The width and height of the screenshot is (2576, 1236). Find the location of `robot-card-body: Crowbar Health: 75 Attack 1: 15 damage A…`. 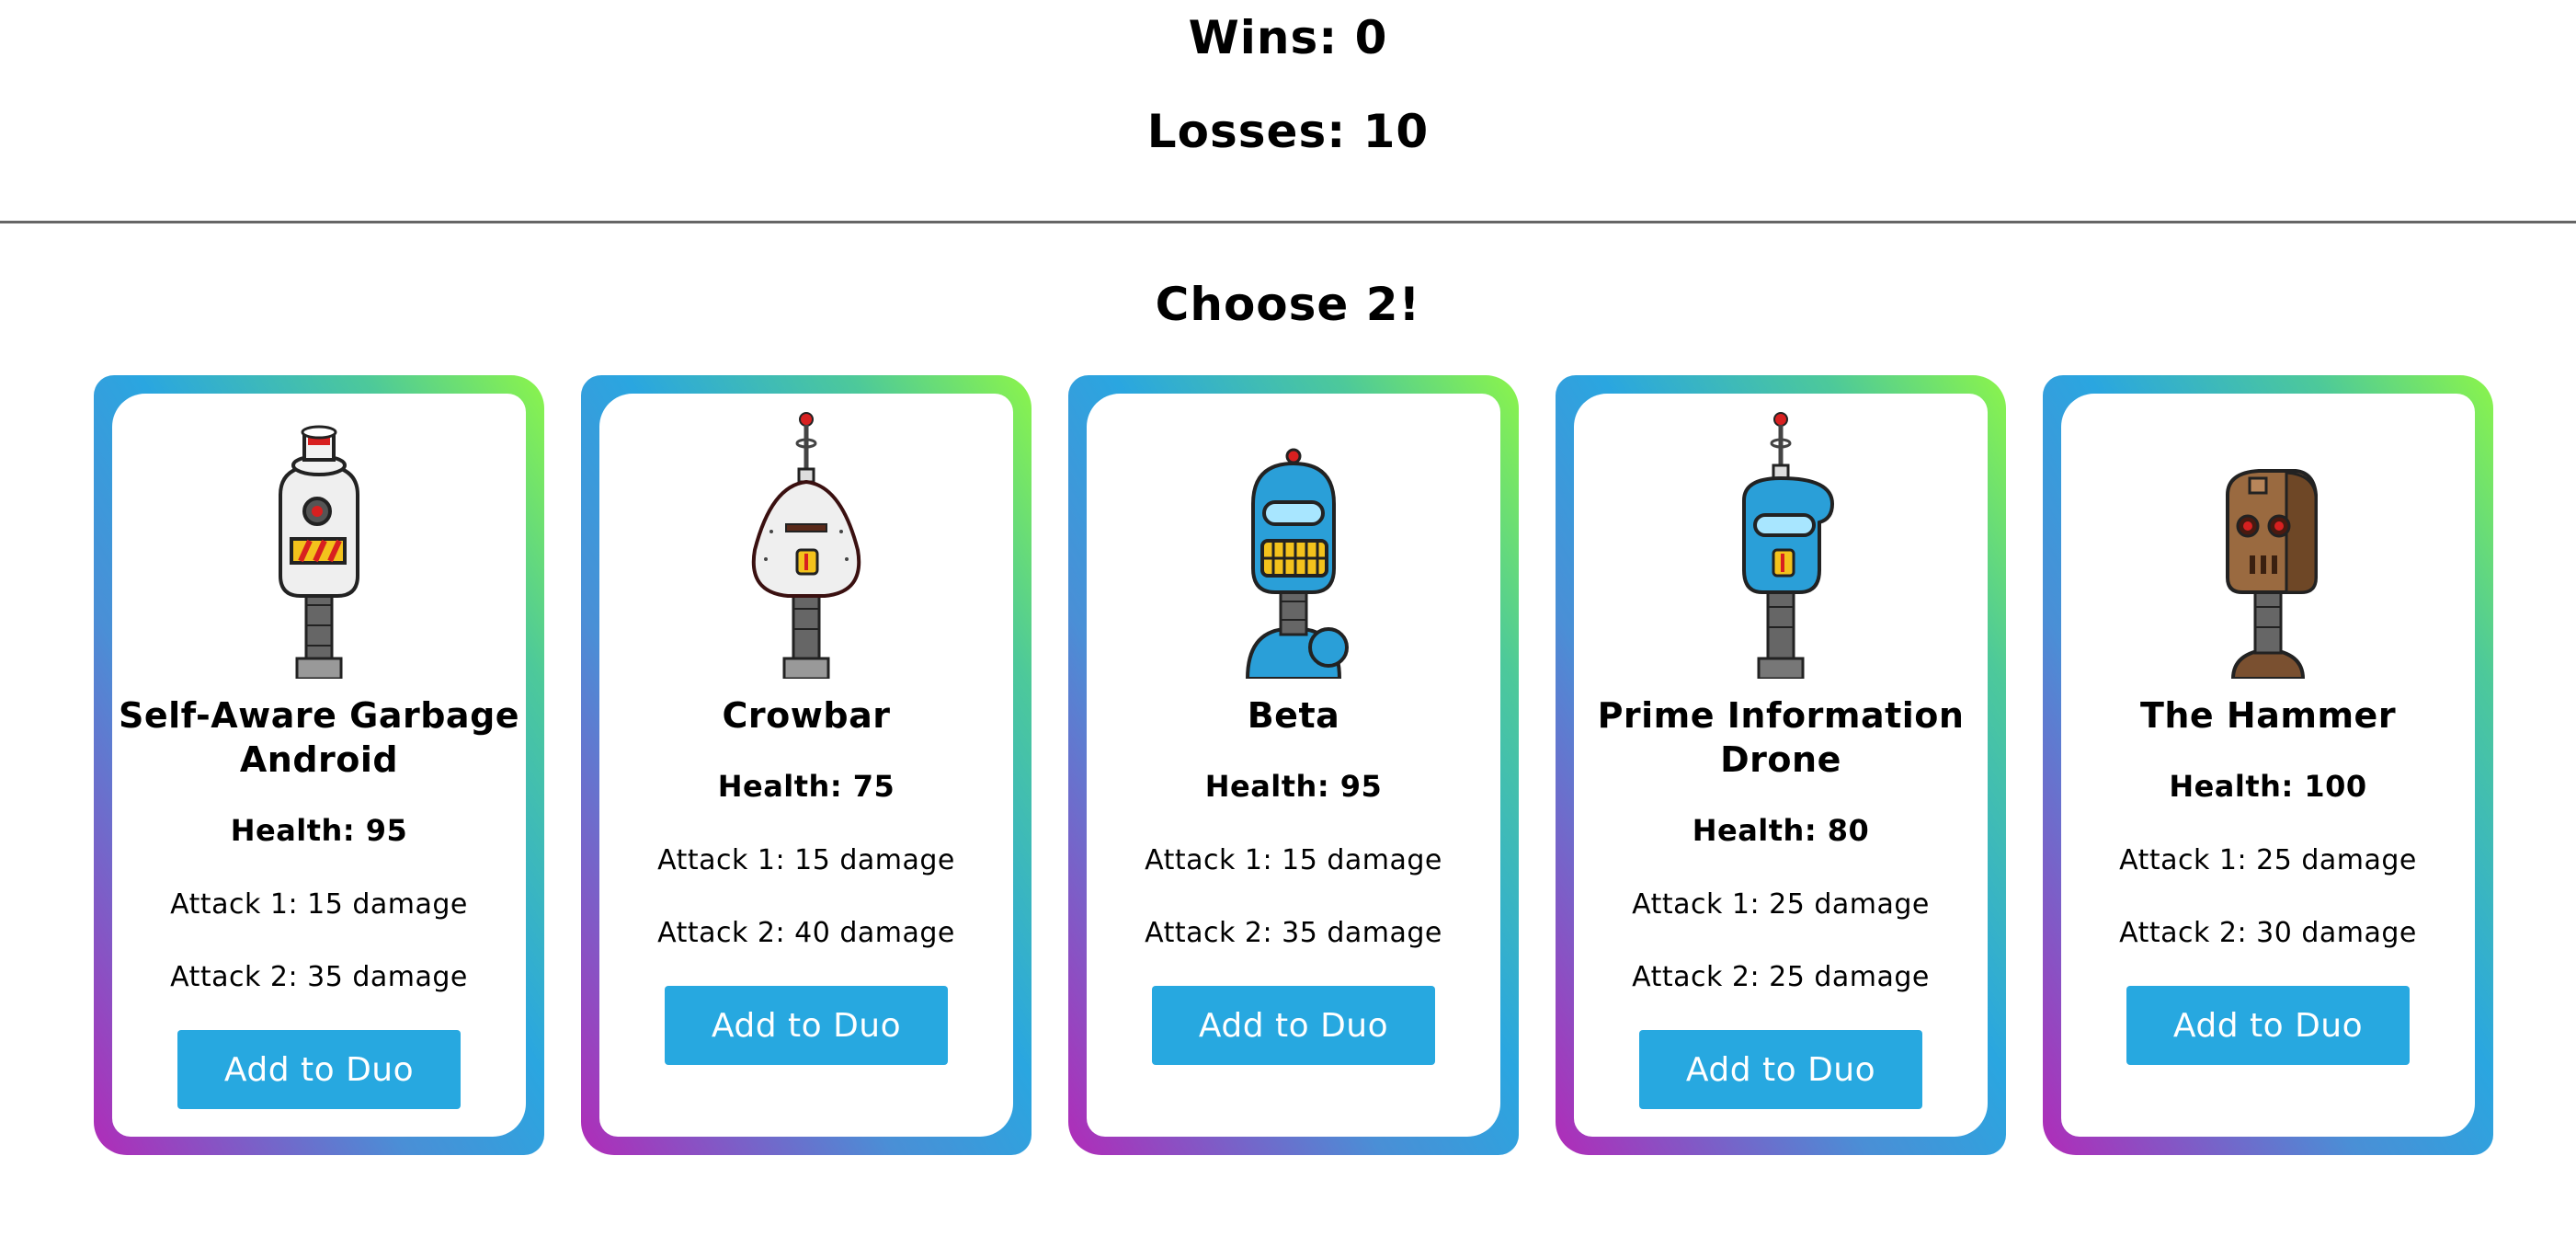

robot-card-body: Crowbar Health: 75 Attack 1: 15 damage A… is located at coordinates (806, 765).